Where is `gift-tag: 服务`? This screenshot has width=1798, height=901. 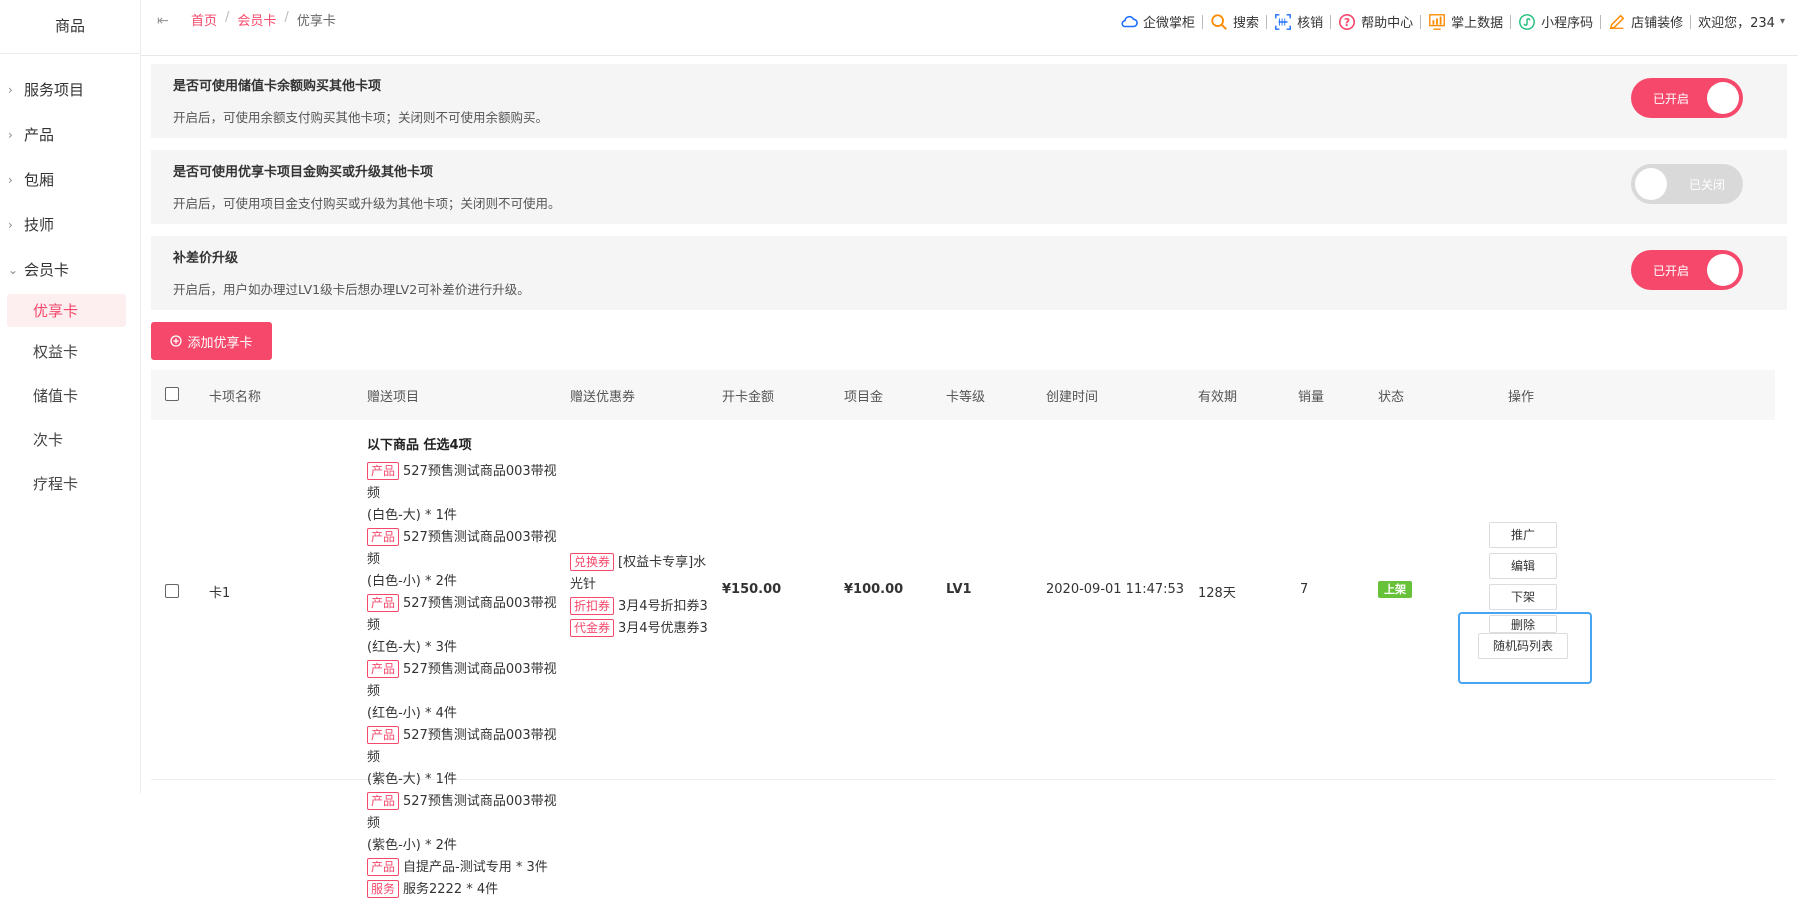
gift-tag: 服务 is located at coordinates (383, 889).